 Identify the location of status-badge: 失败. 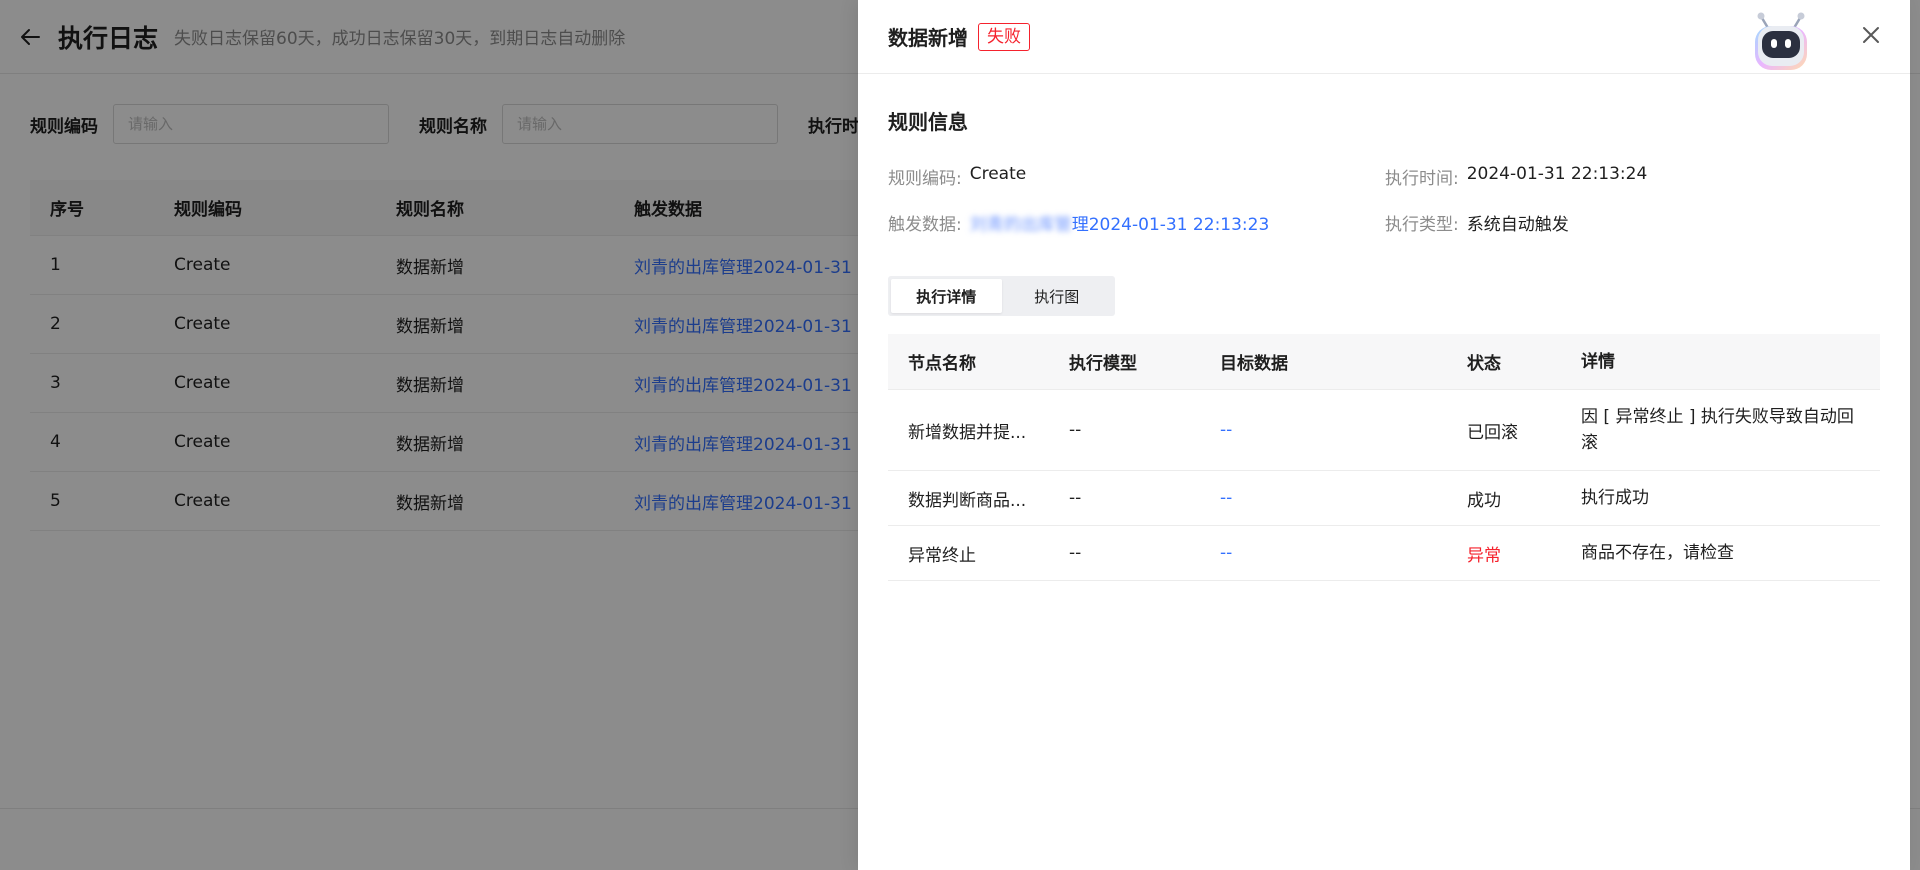
(1004, 36).